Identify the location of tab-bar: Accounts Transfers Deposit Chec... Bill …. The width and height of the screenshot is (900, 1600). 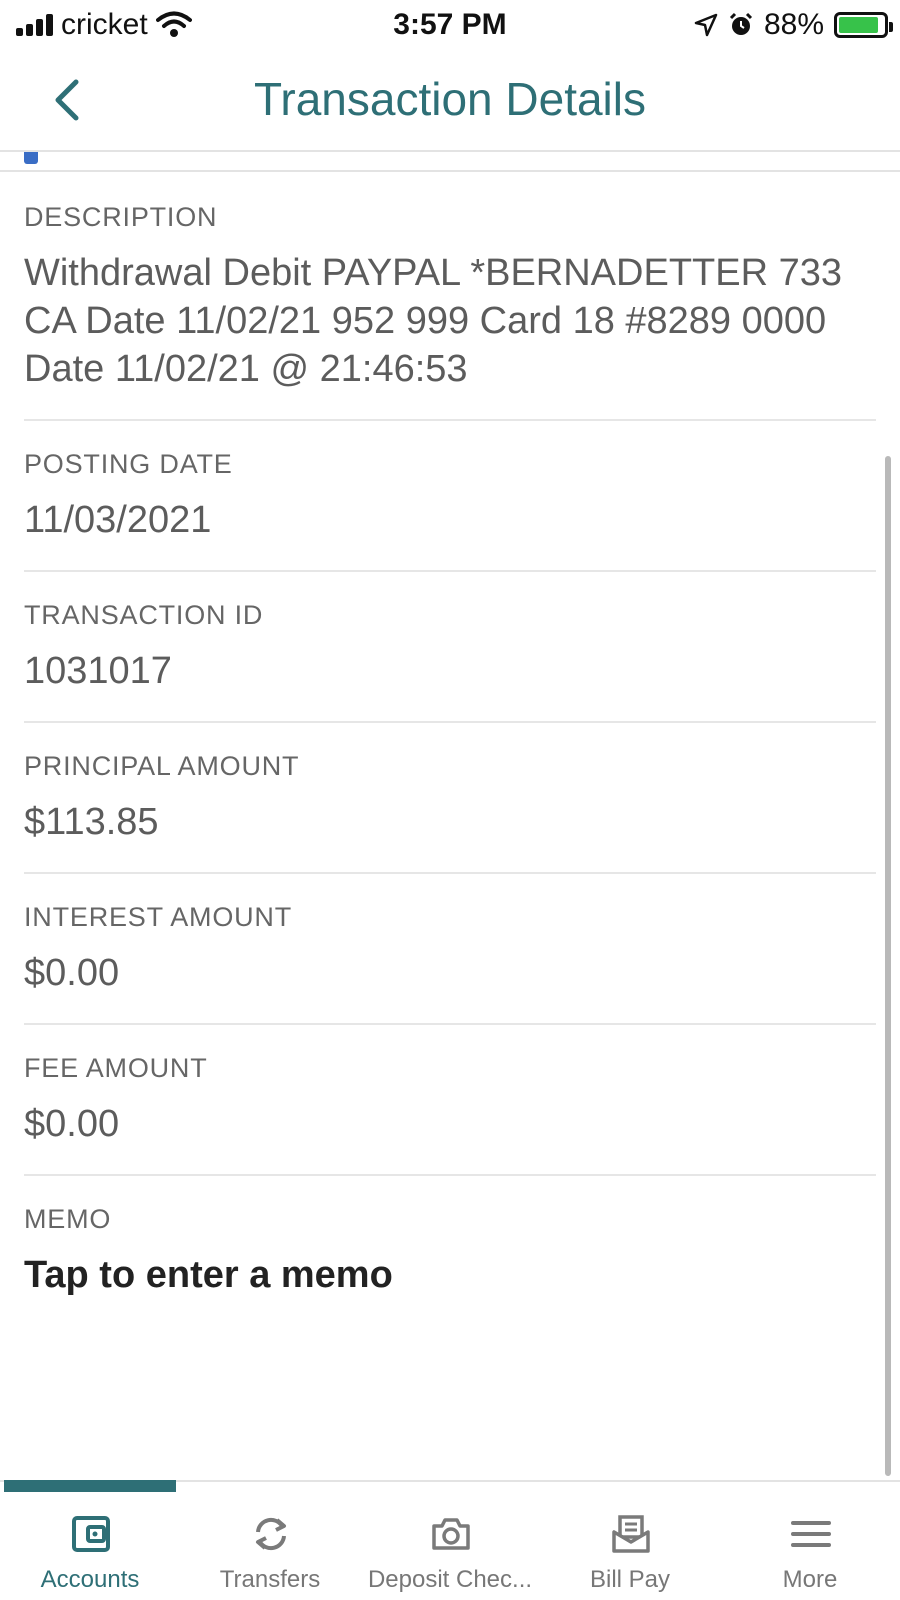
(450, 1540).